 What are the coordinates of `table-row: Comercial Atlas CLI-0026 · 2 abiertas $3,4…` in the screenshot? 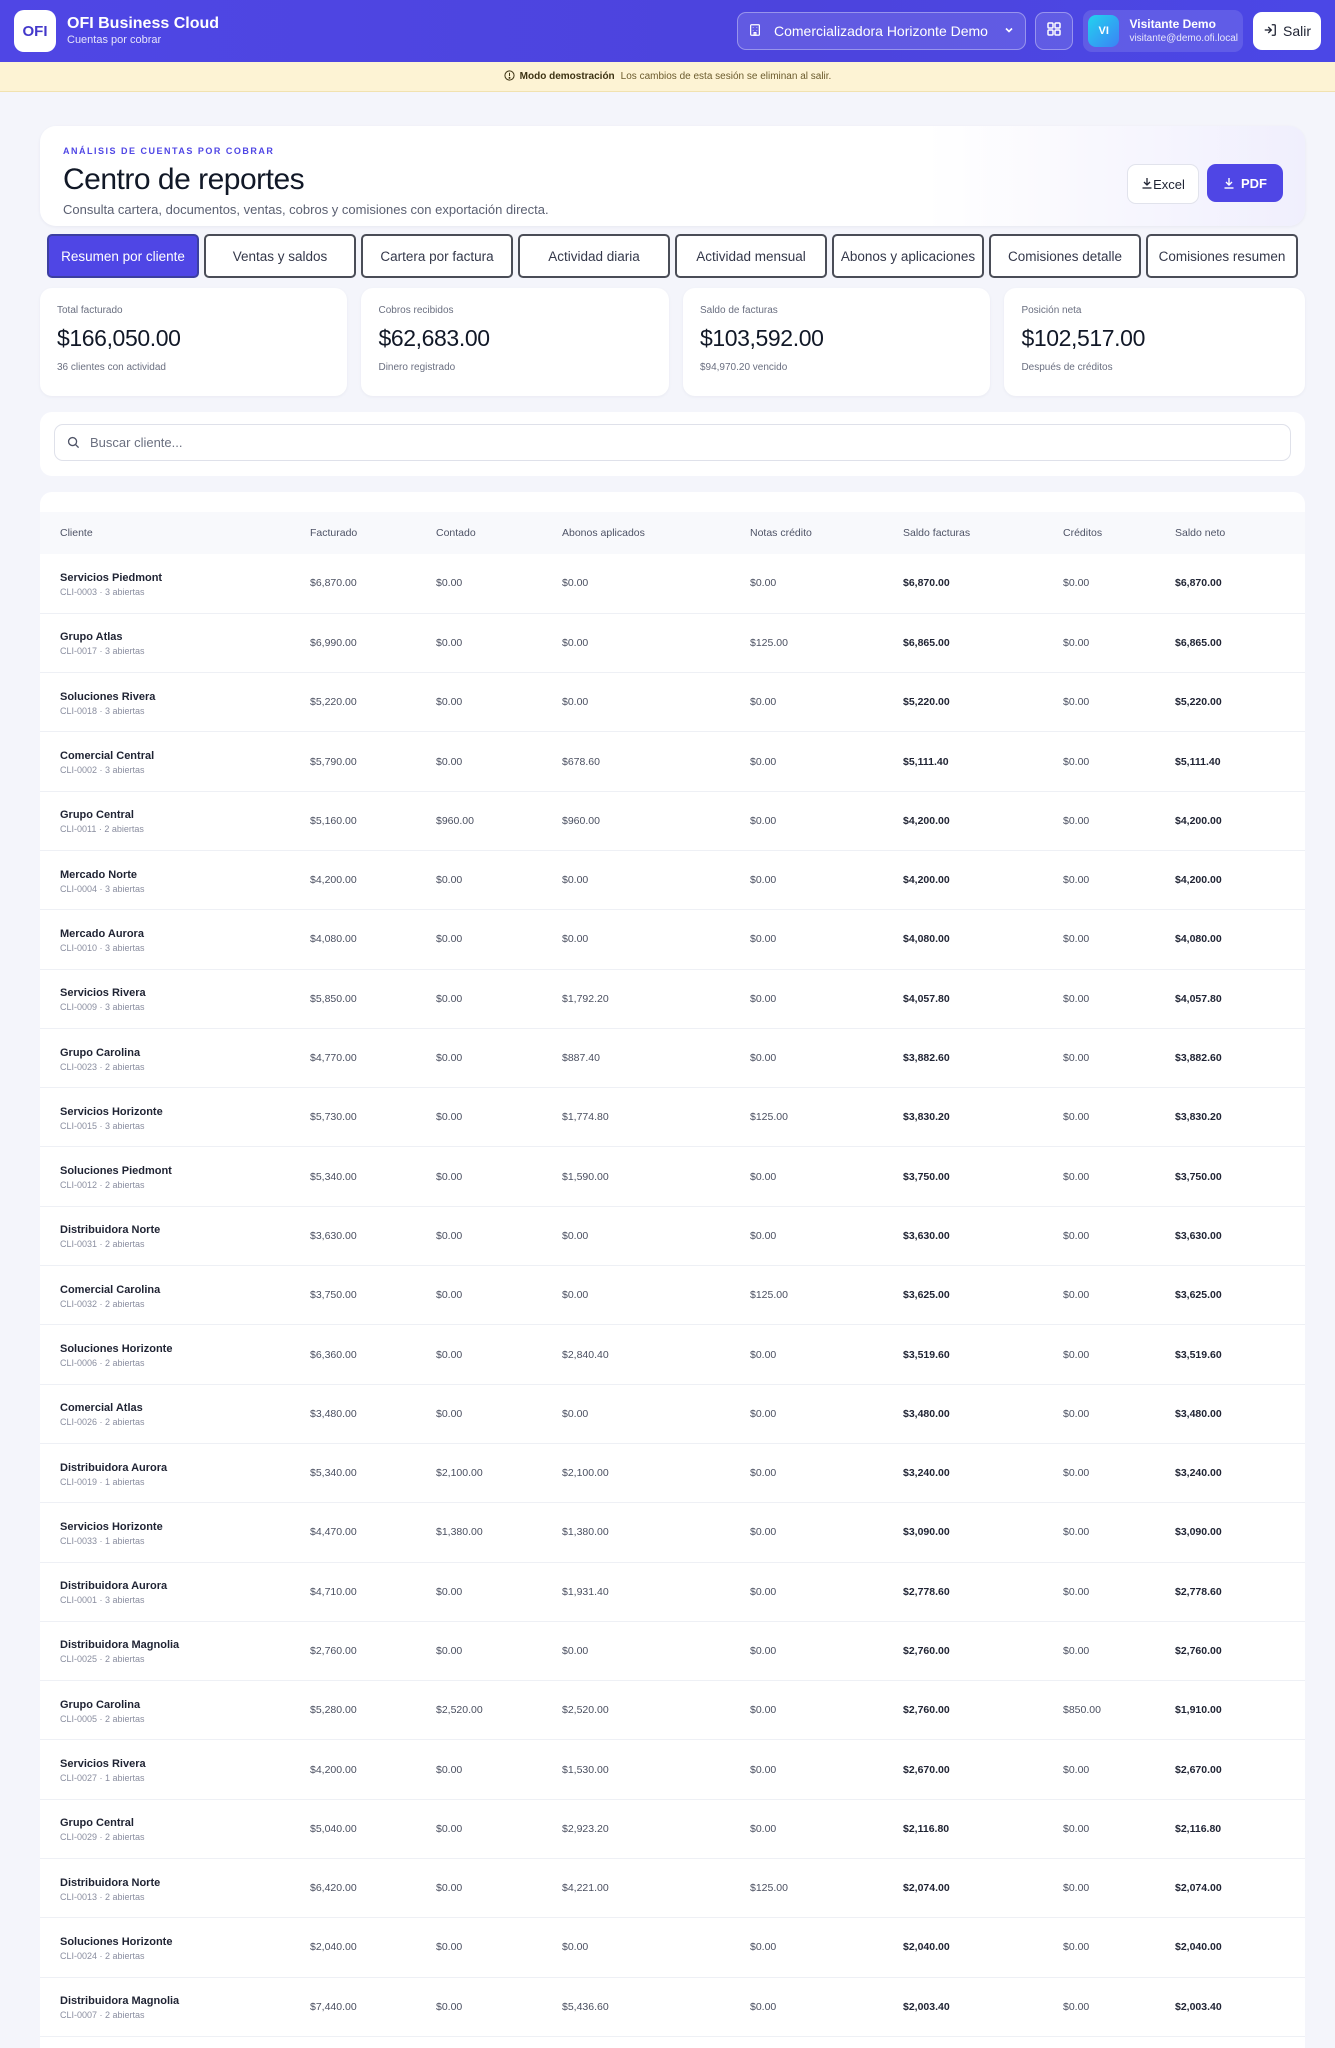 It's located at (672, 1414).